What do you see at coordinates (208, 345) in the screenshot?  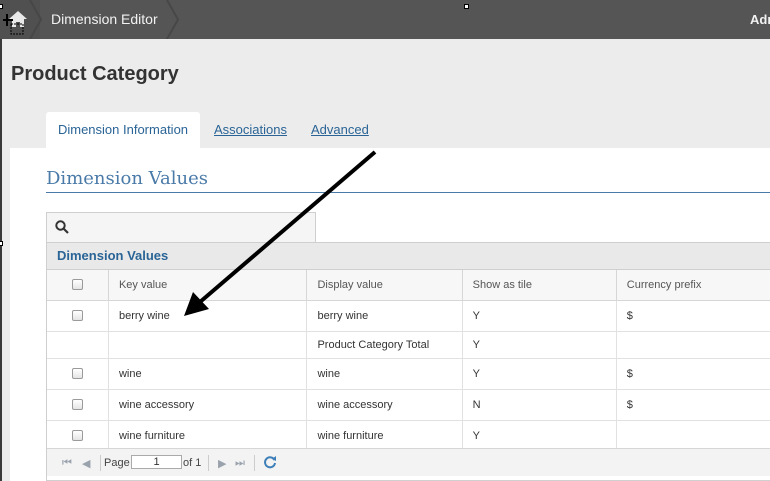 I see `key-value-cell` at bounding box center [208, 345].